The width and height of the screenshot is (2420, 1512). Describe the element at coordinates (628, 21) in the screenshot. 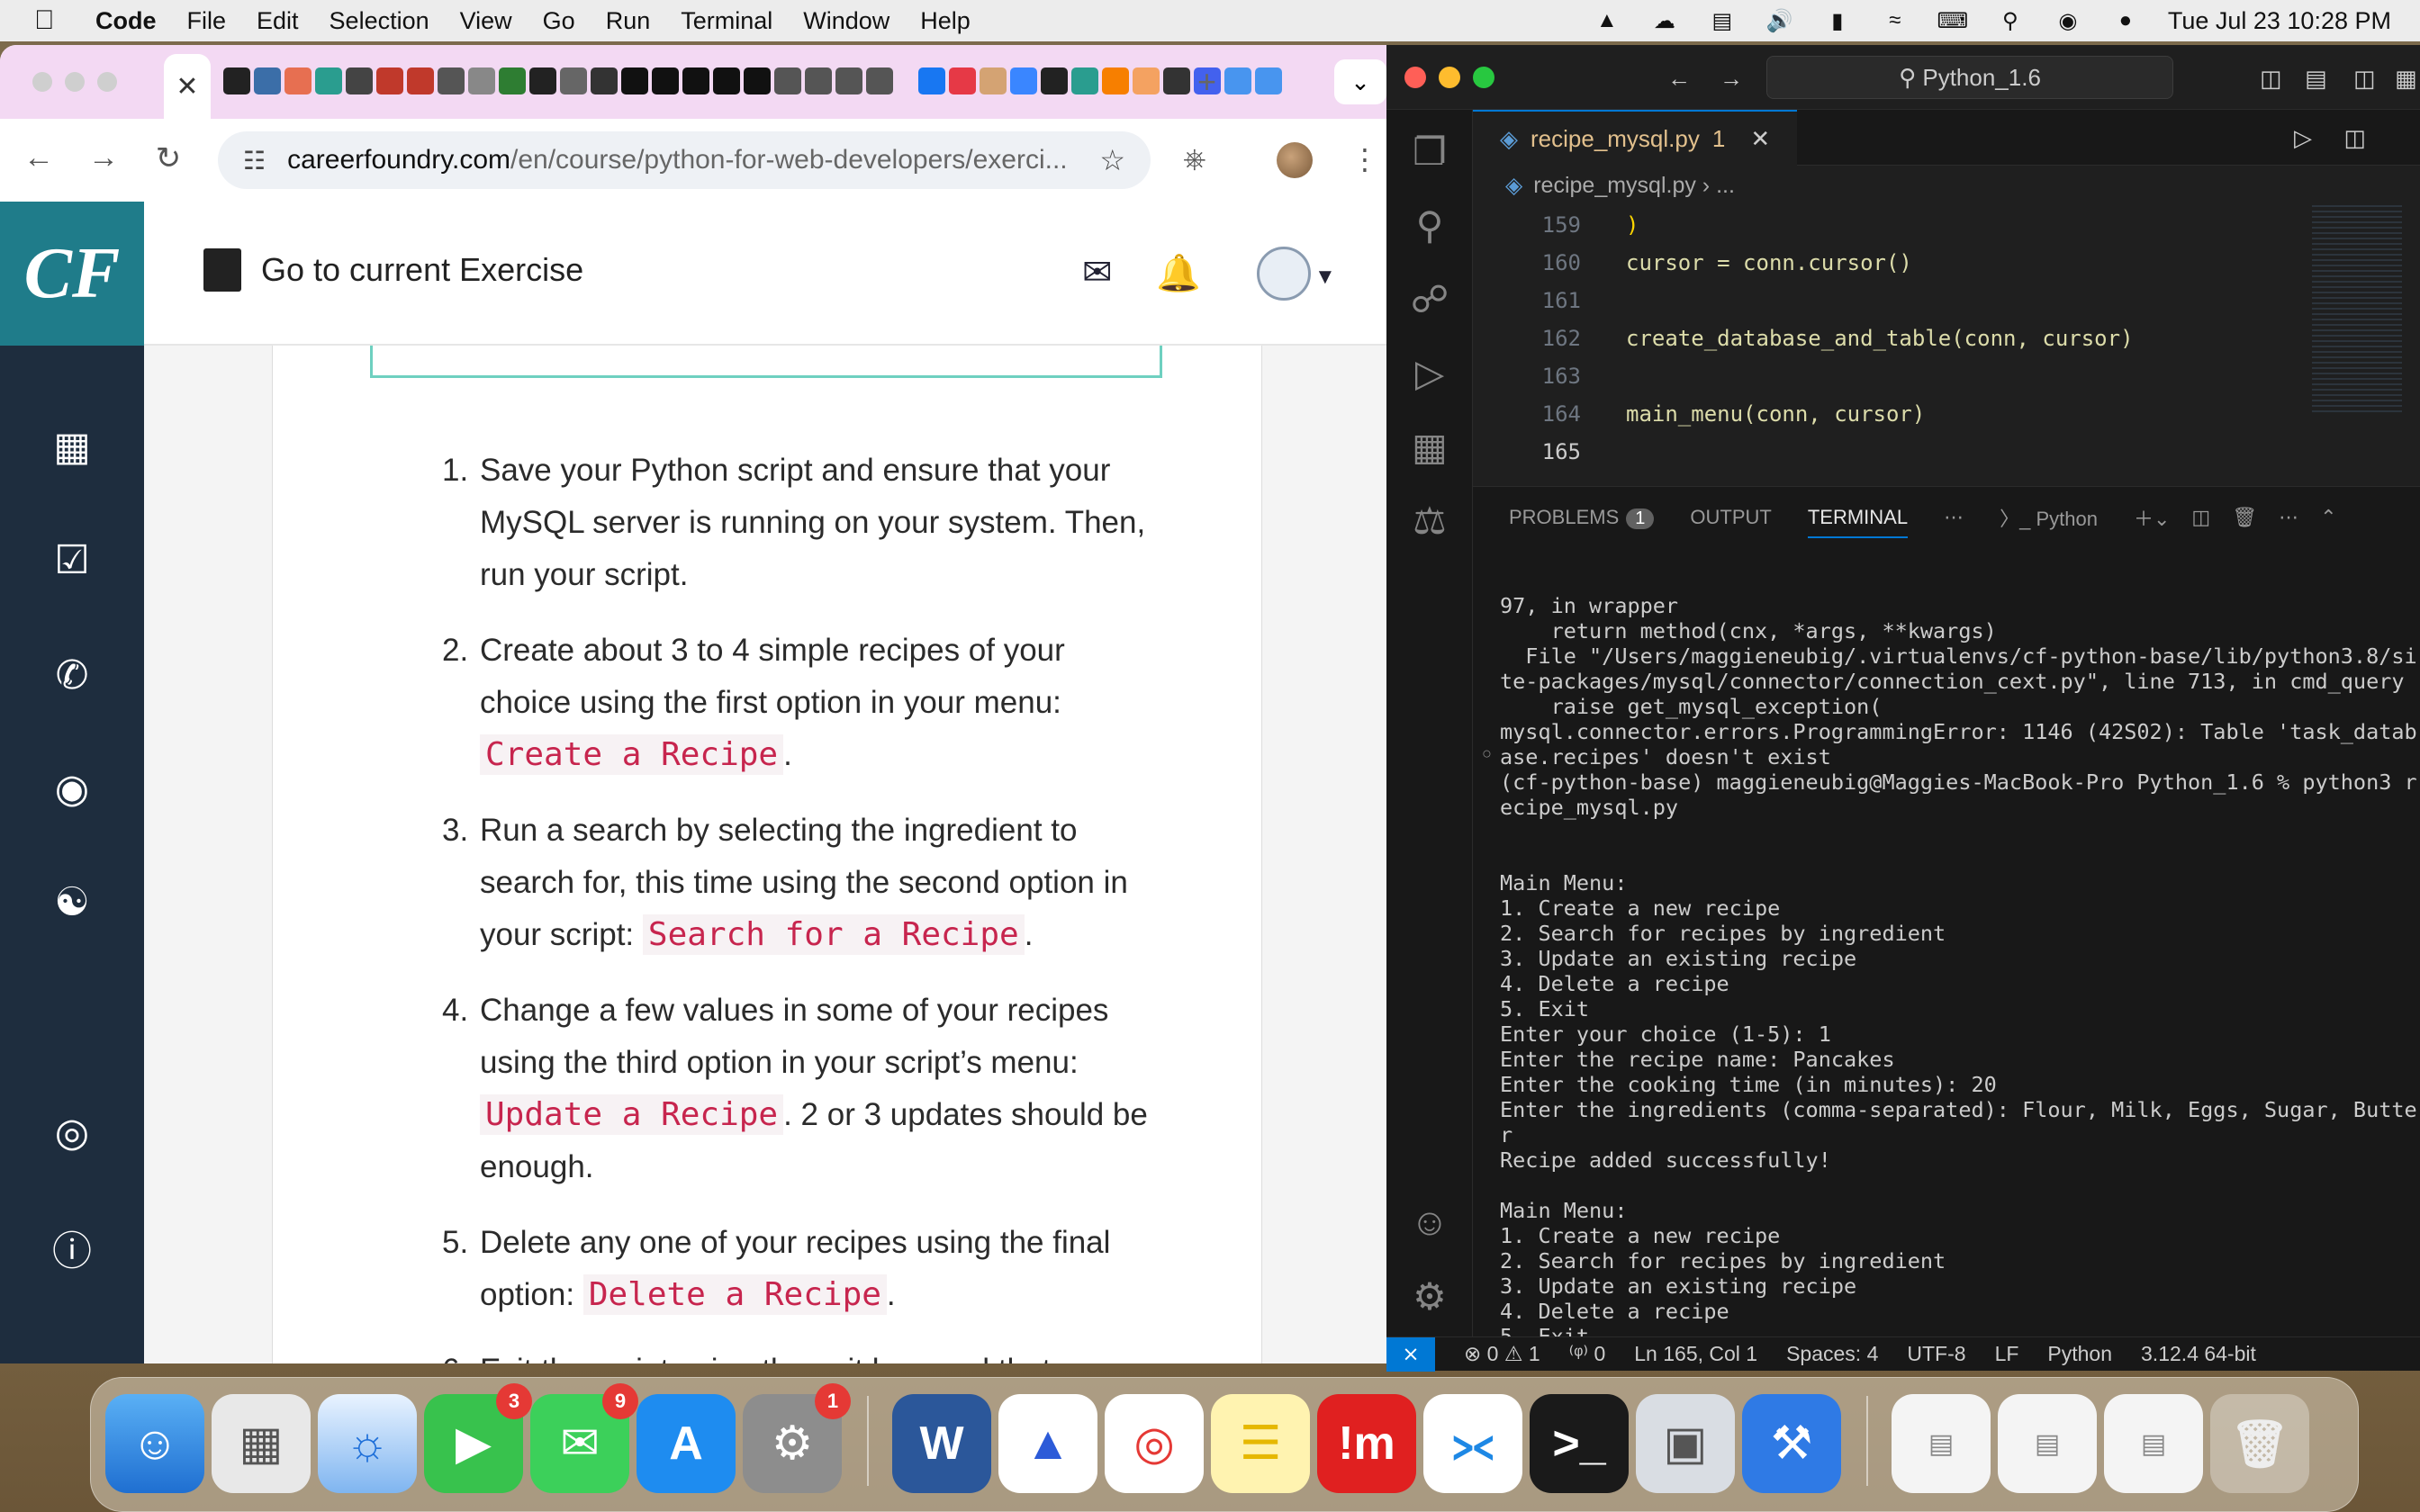

I see `menu-run: Run` at that location.